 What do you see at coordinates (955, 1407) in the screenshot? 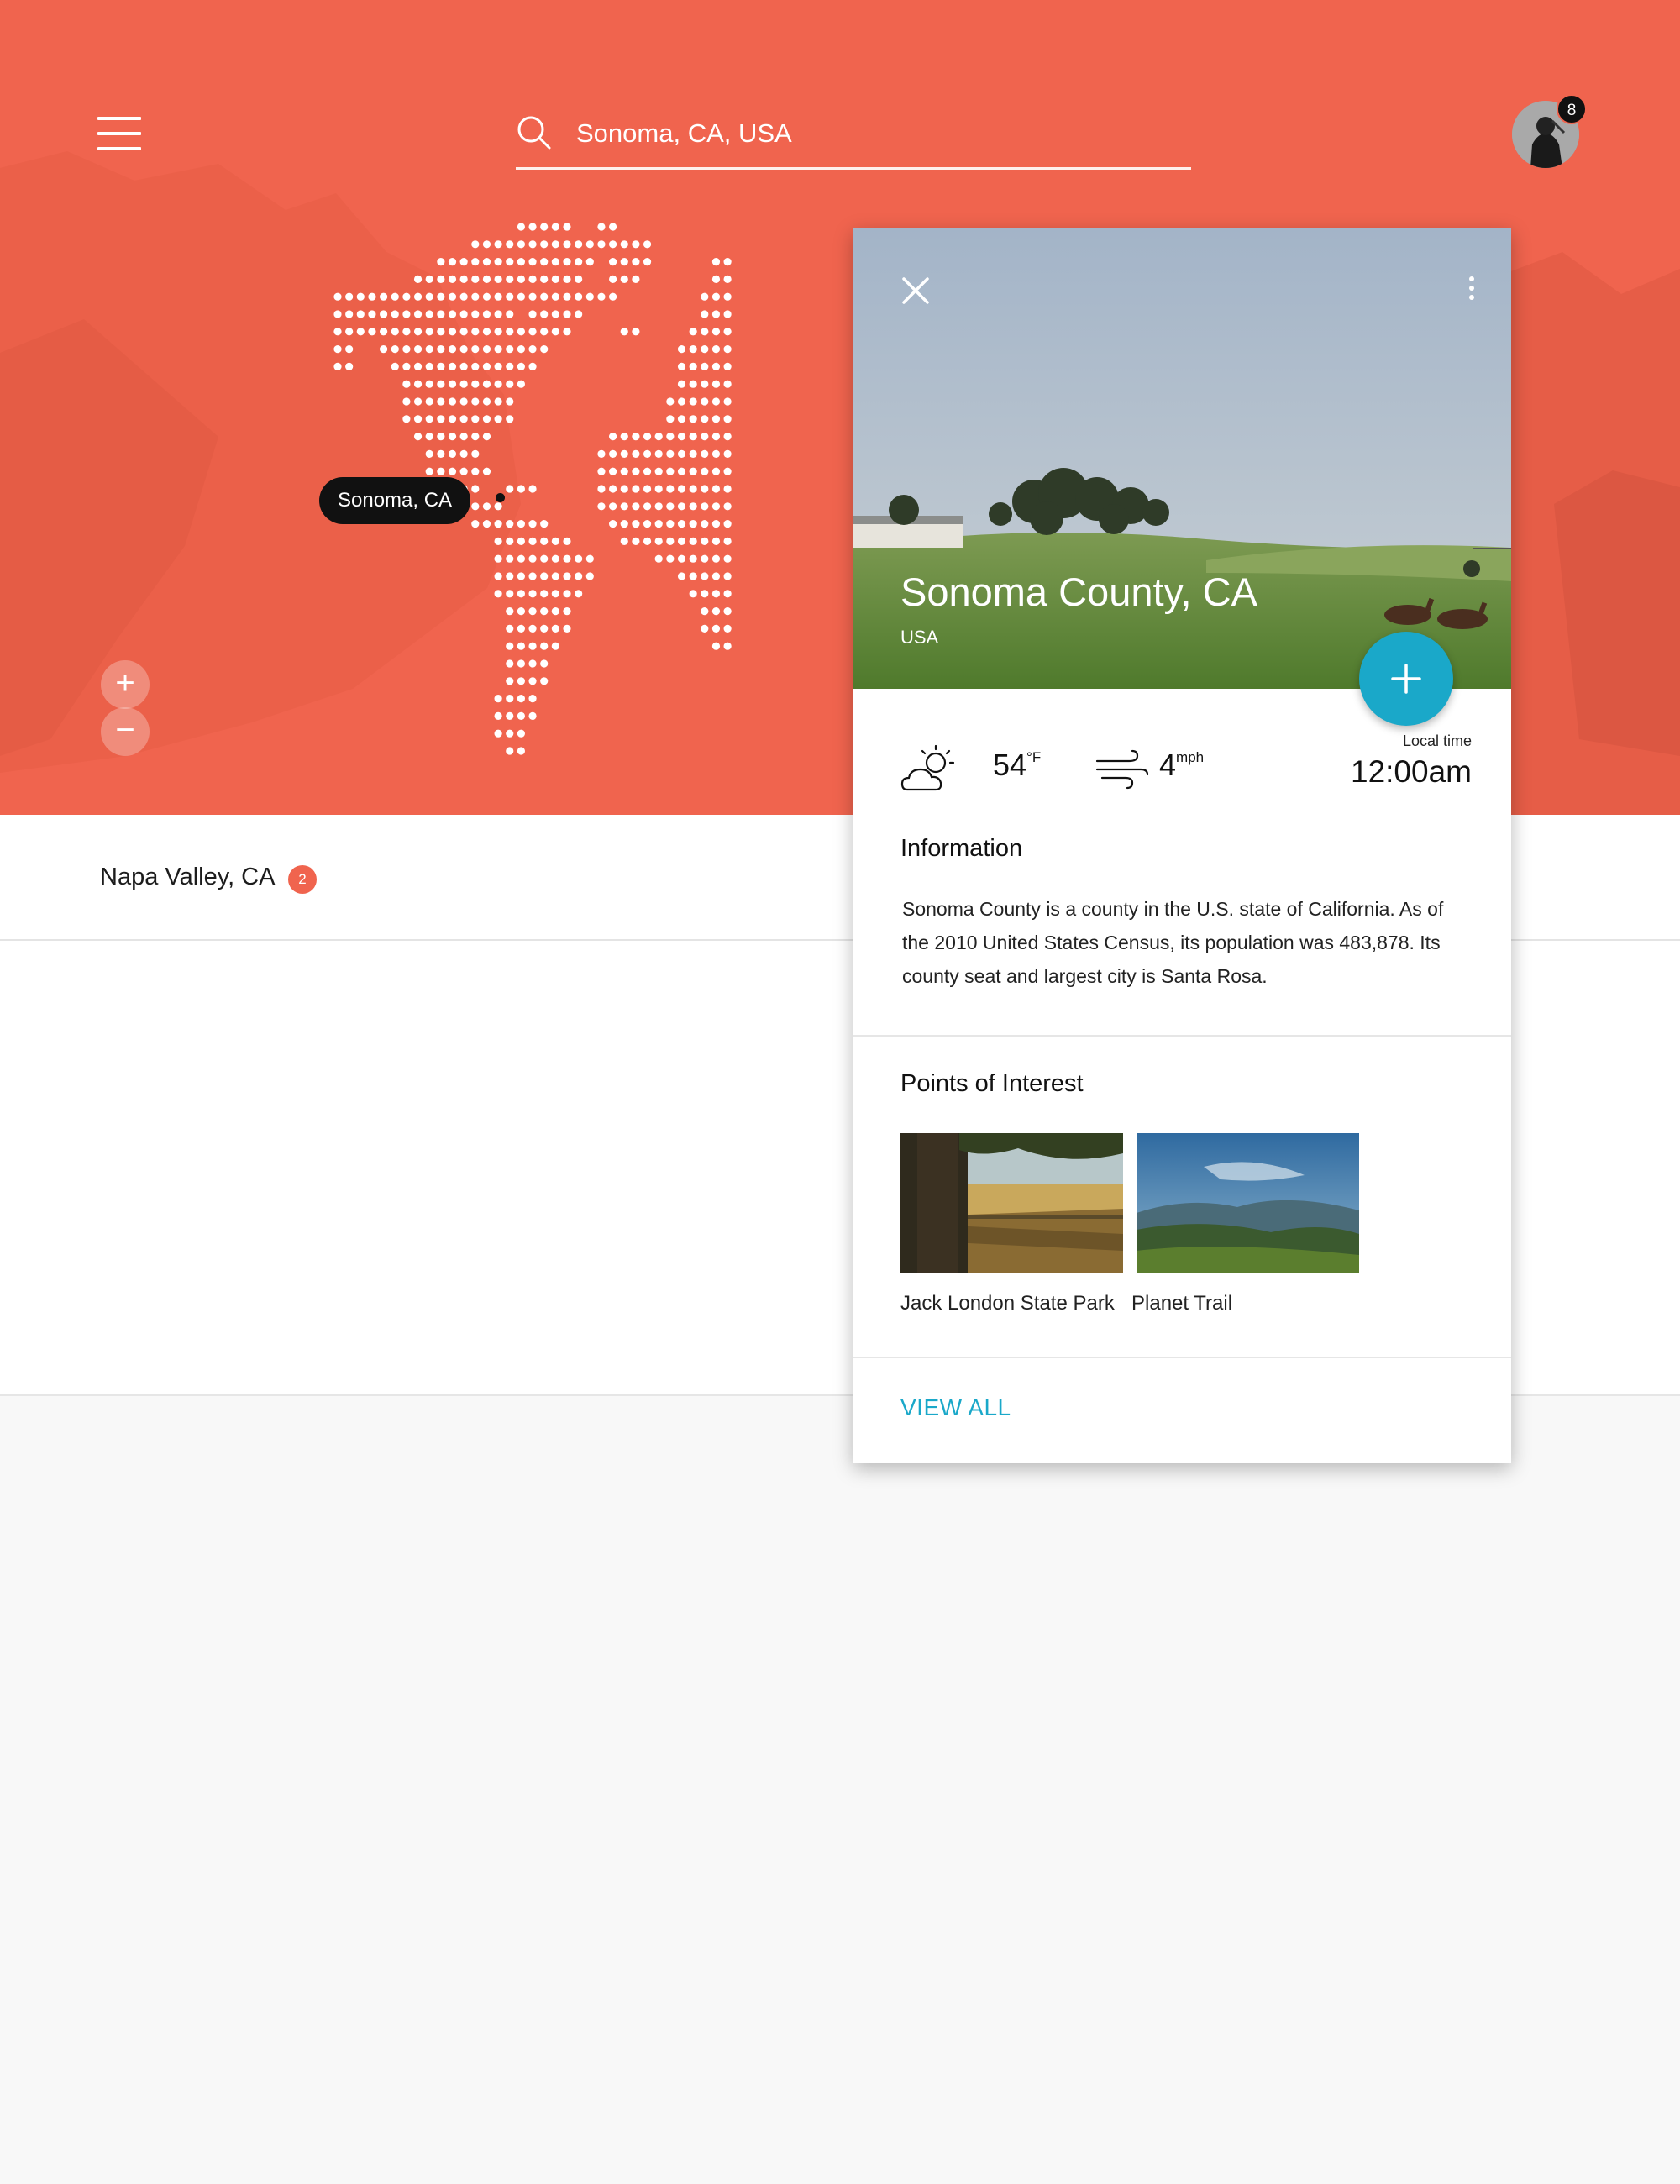
I see `view-all-button: VIEW ALL` at bounding box center [955, 1407].